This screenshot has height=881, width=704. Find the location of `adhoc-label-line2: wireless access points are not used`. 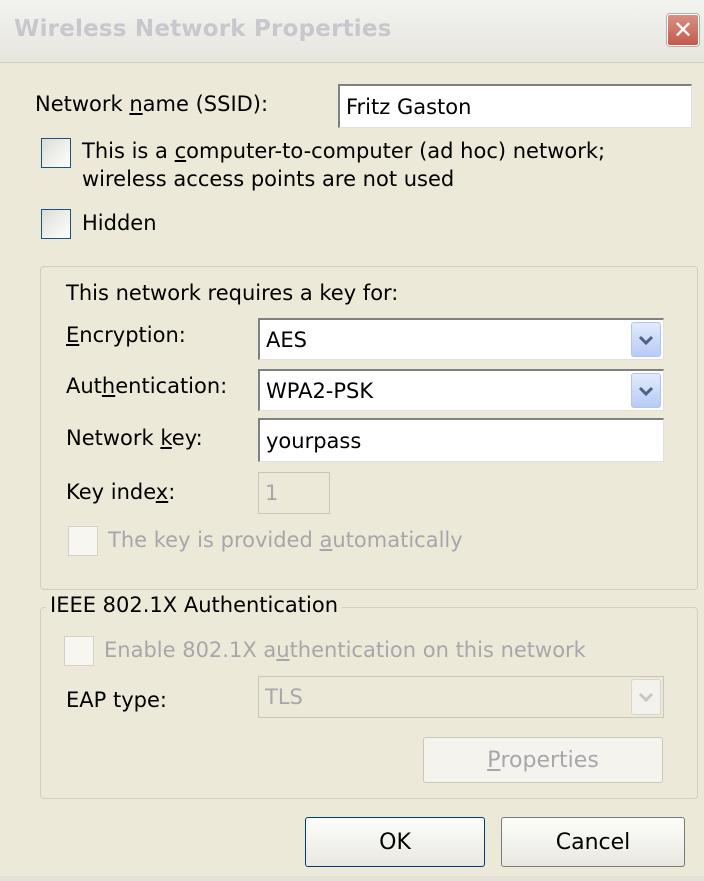

adhoc-label-line2: wireless access points are not used is located at coordinates (268, 179).